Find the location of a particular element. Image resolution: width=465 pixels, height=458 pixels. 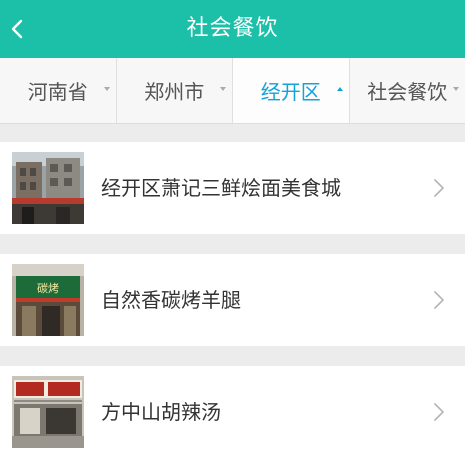

filter-category-label: 社会餐饮 is located at coordinates (407, 90).